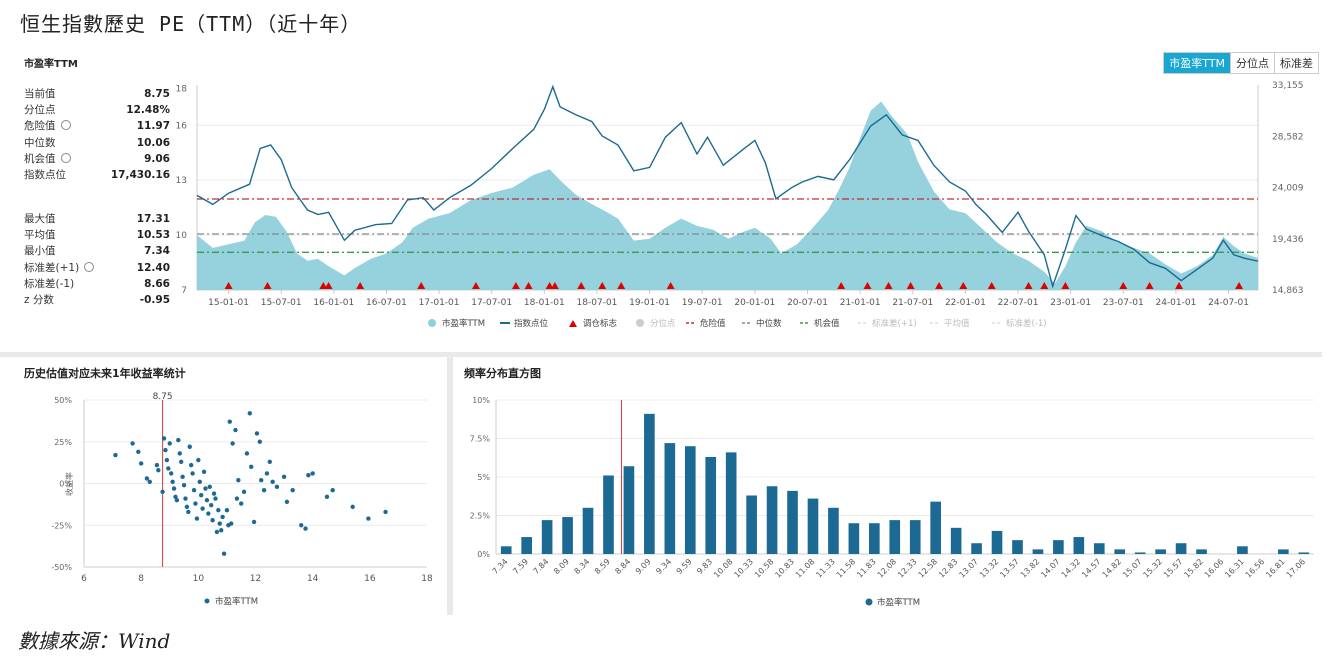  What do you see at coordinates (502, 373) in the screenshot?
I see `histogram-panel-title: 频率分布直方图` at bounding box center [502, 373].